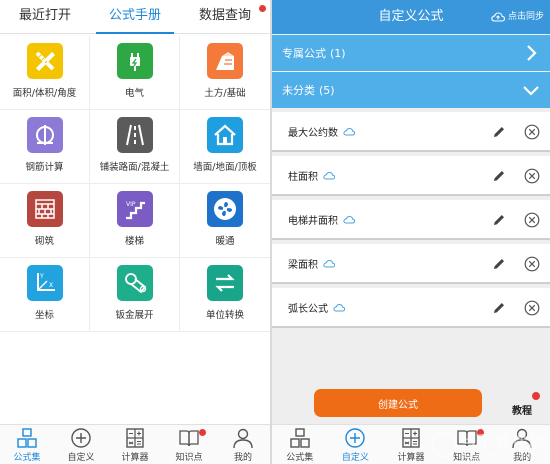 This screenshot has height=464, width=550. I want to click on bottom-nav-bar: 公式集 自定义 计算器 知识点 我的, so click(135, 444).